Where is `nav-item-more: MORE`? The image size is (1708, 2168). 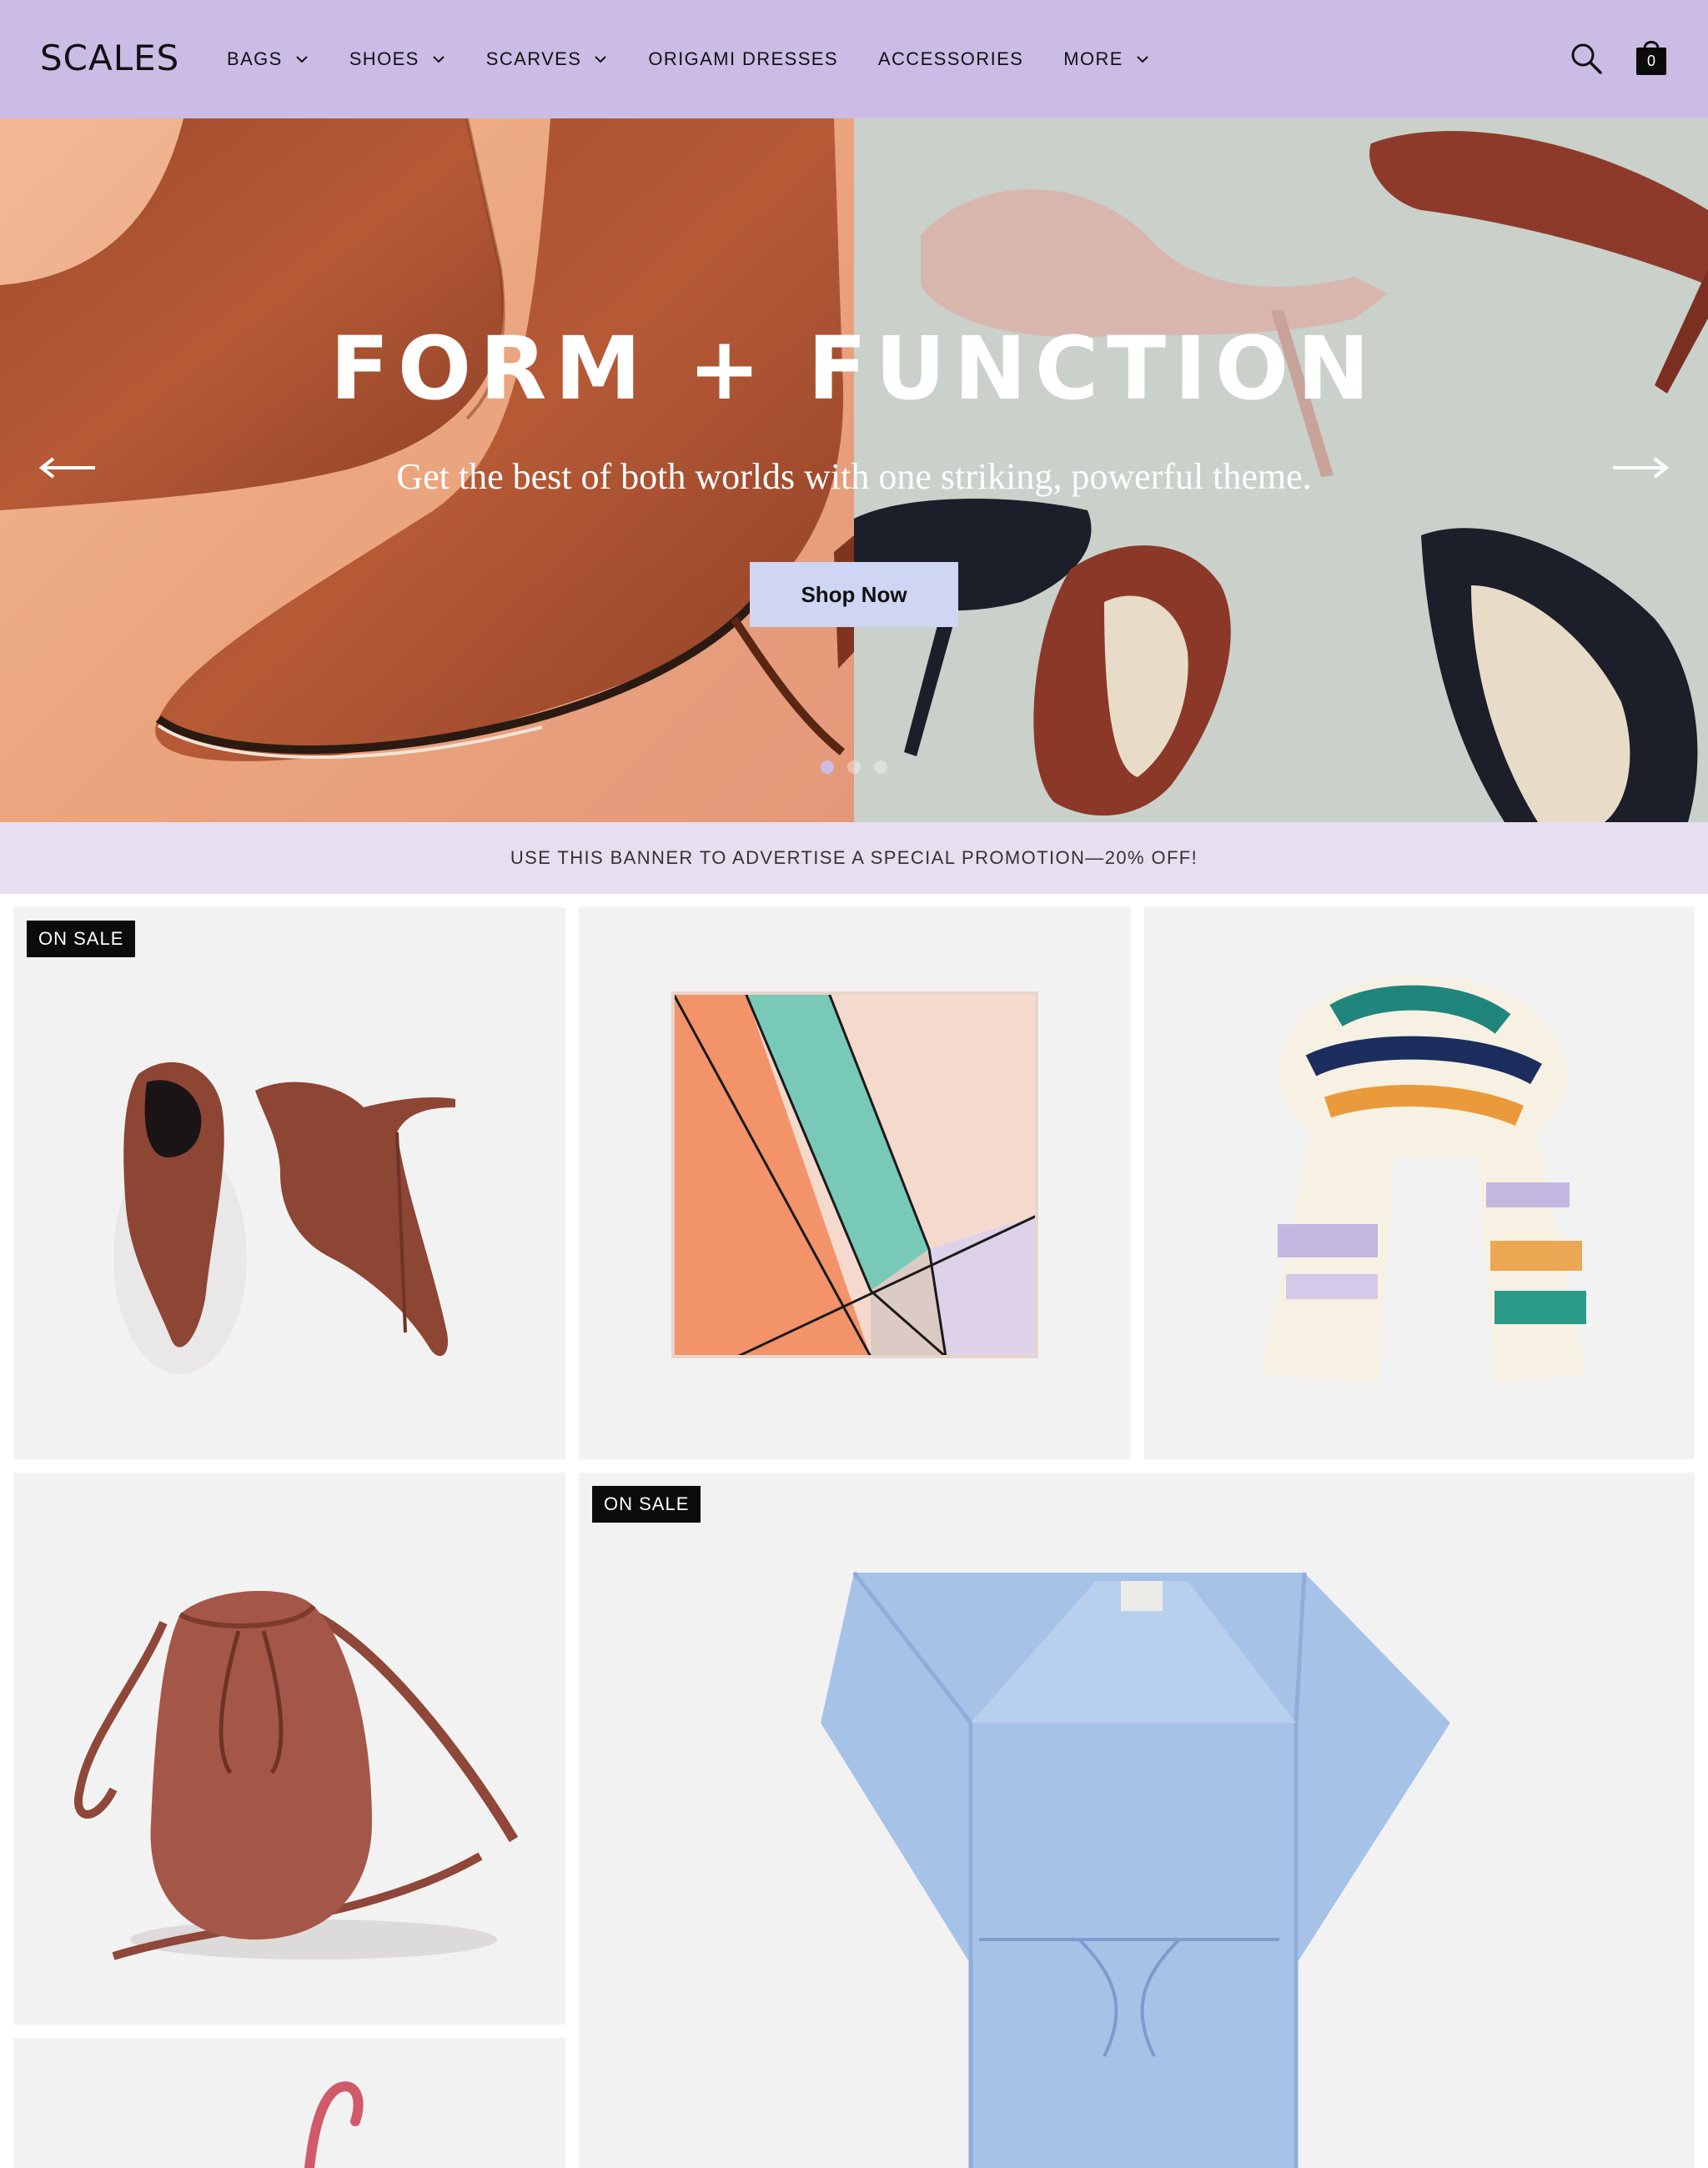
nav-item-more: MORE is located at coordinates (1106, 59).